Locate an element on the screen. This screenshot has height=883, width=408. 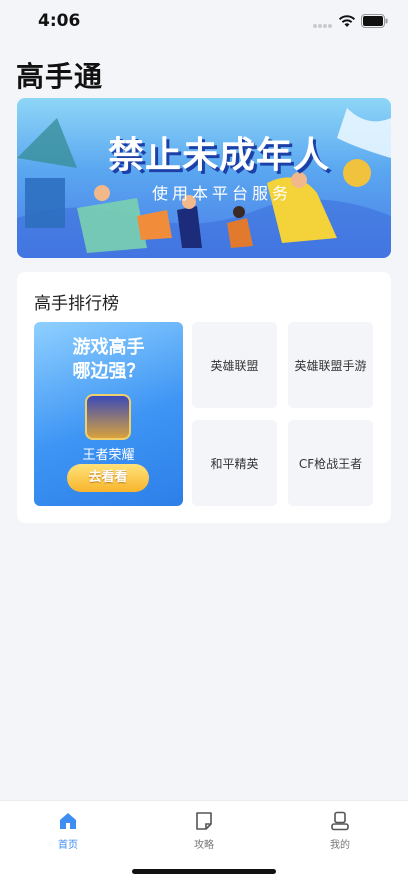
tab-home-label: 首页 is located at coordinates (68, 845).